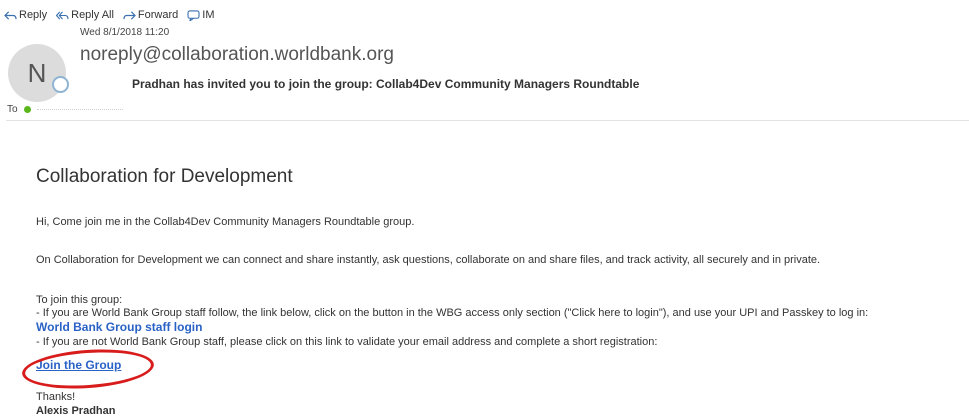  What do you see at coordinates (164, 176) in the screenshot?
I see `body-heading: Collaboration for Development` at bounding box center [164, 176].